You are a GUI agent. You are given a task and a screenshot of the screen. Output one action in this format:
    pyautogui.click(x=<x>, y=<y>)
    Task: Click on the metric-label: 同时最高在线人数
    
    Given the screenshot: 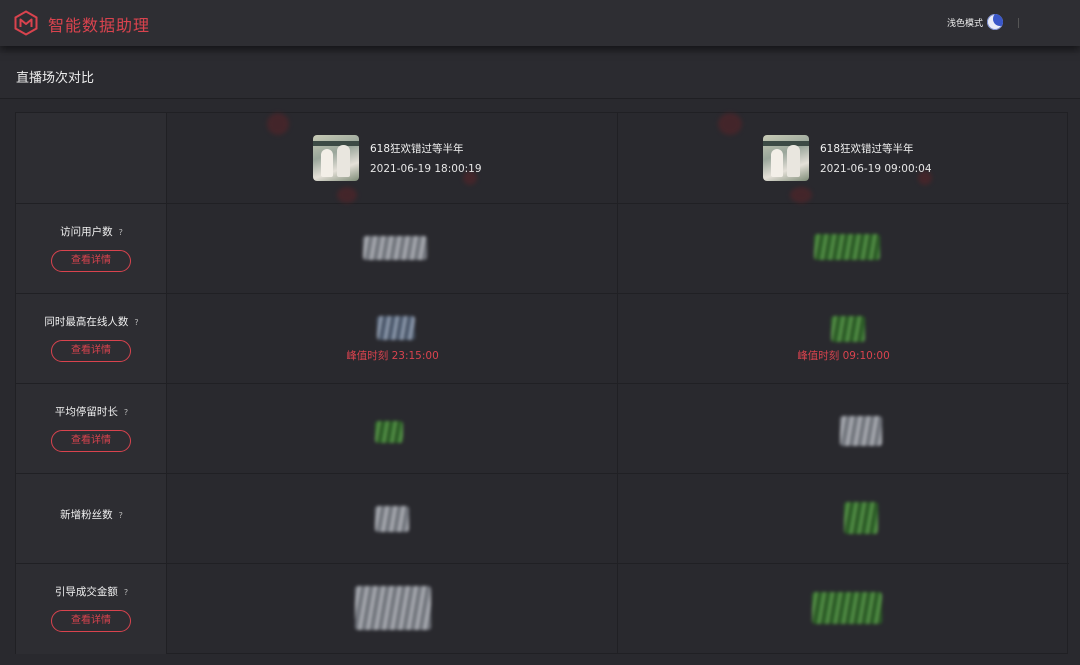 What is the action you would take?
    pyautogui.click(x=86, y=322)
    